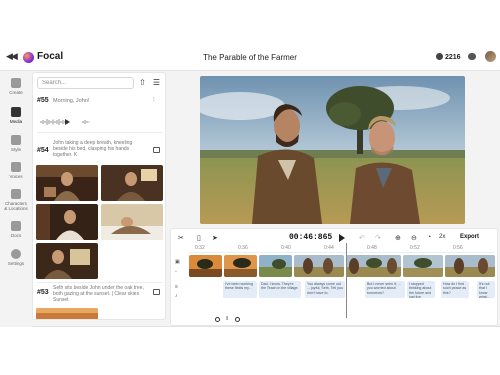  Describe the element at coordinates (200, 248) in the screenshot. I see `ruler-tick: 0:32` at that location.